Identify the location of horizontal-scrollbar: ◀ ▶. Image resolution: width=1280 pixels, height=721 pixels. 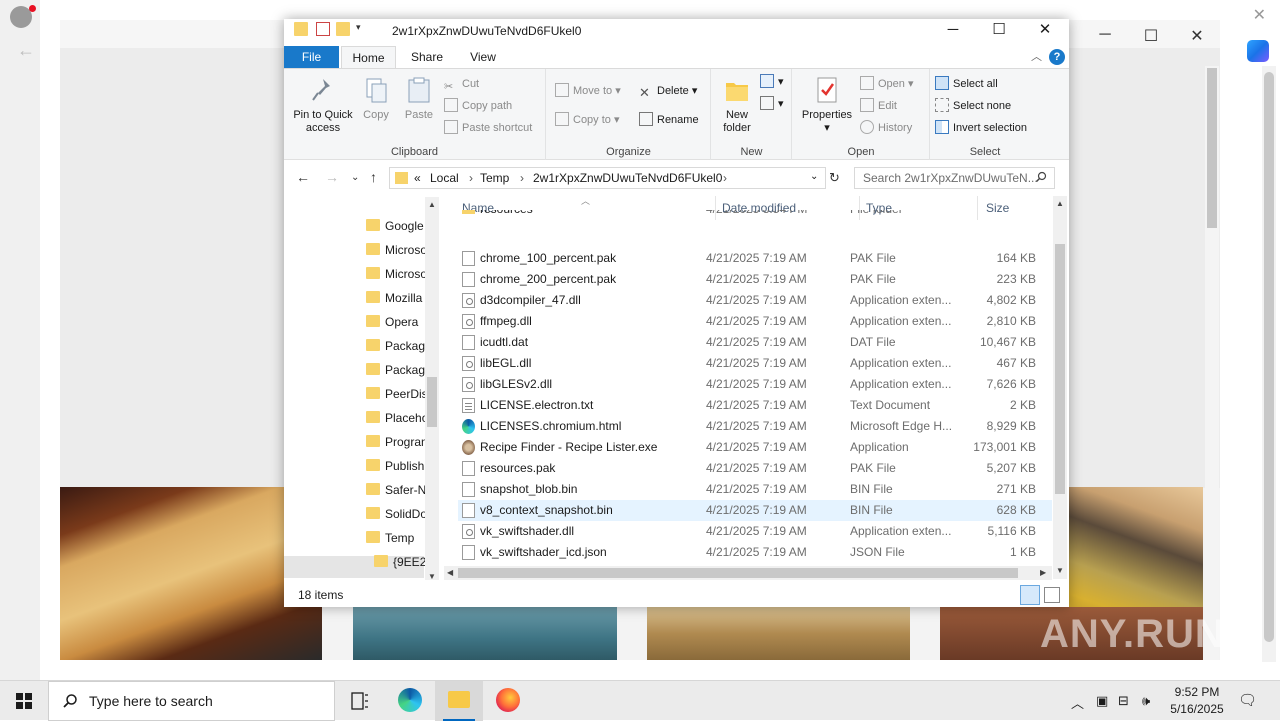
(748, 573).